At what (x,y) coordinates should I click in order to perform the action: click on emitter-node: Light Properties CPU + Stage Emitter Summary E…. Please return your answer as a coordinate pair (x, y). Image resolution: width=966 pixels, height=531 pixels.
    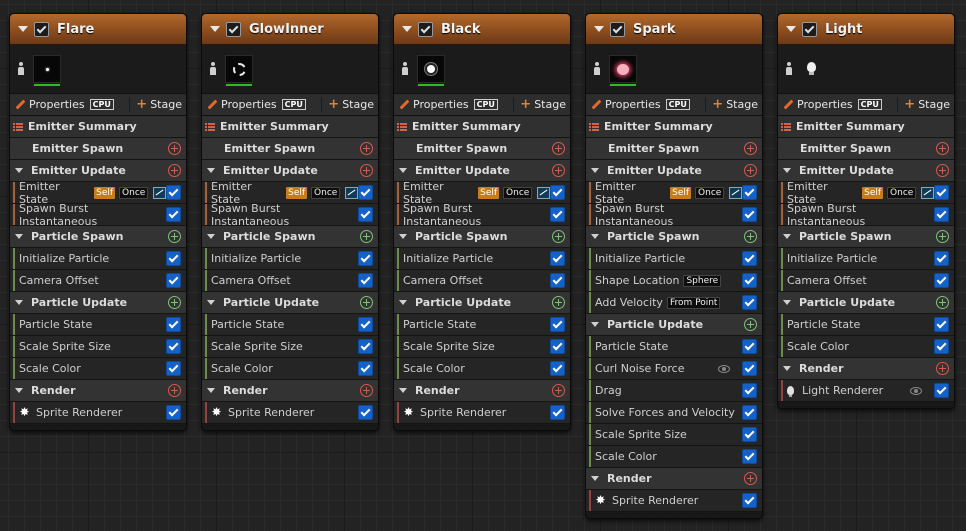
    Looking at the image, I should click on (866, 211).